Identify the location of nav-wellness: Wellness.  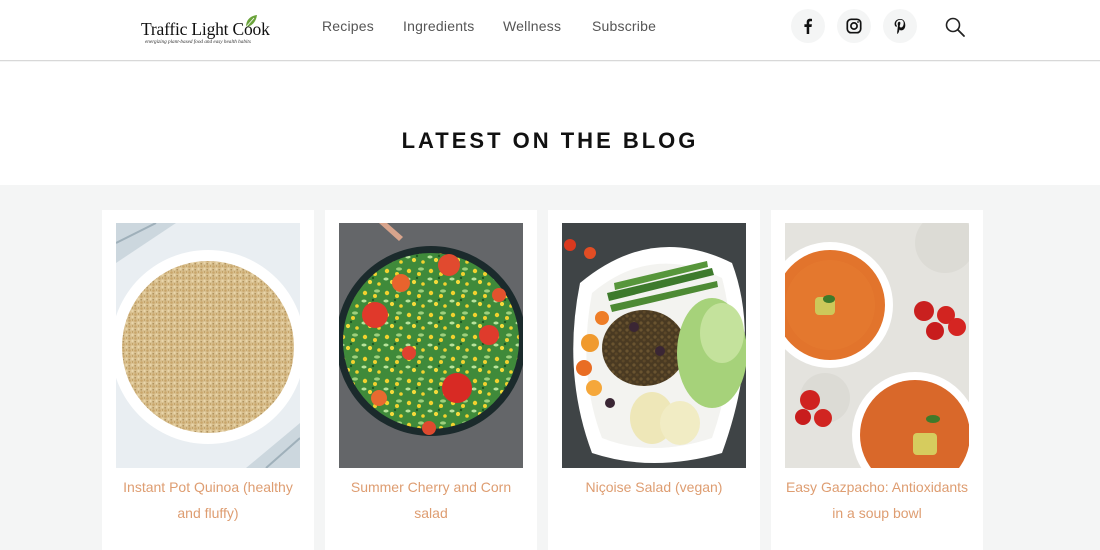
(532, 26).